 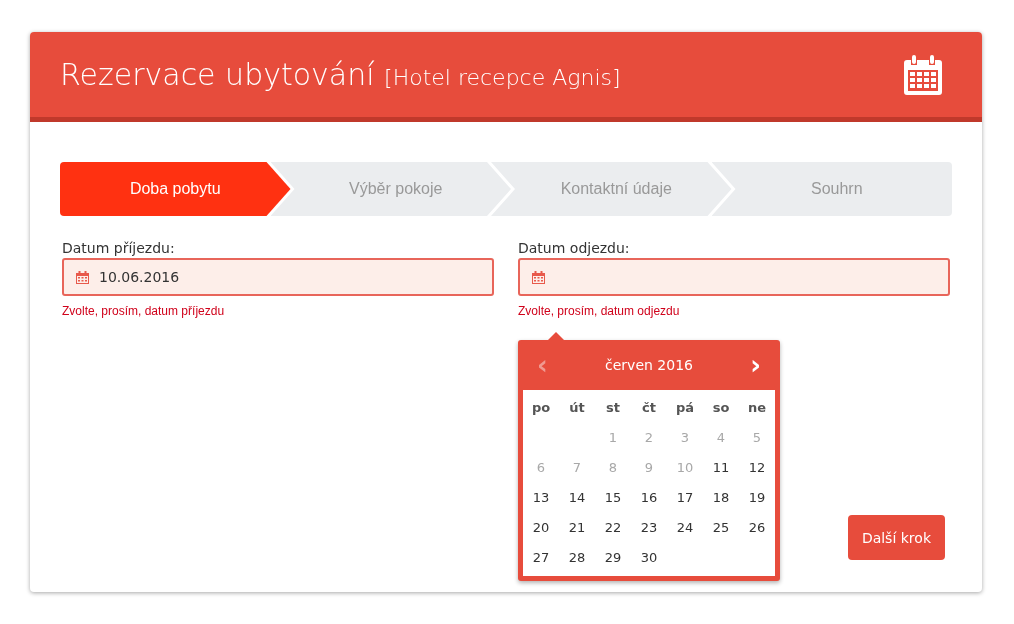 What do you see at coordinates (721, 467) in the screenshot?
I see `calendar-day: 11` at bounding box center [721, 467].